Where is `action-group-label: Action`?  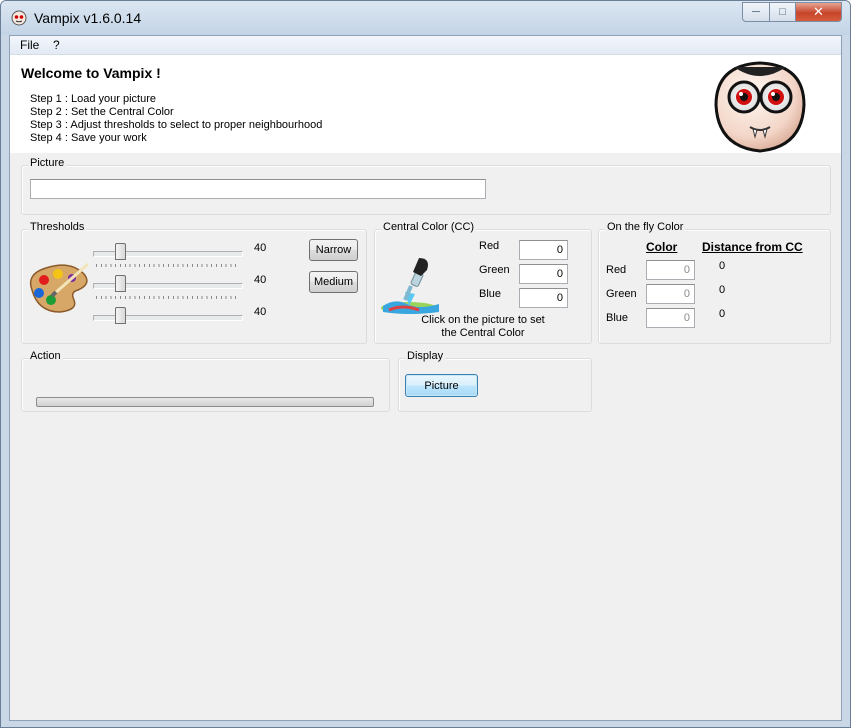
action-group-label: Action is located at coordinates (45, 356).